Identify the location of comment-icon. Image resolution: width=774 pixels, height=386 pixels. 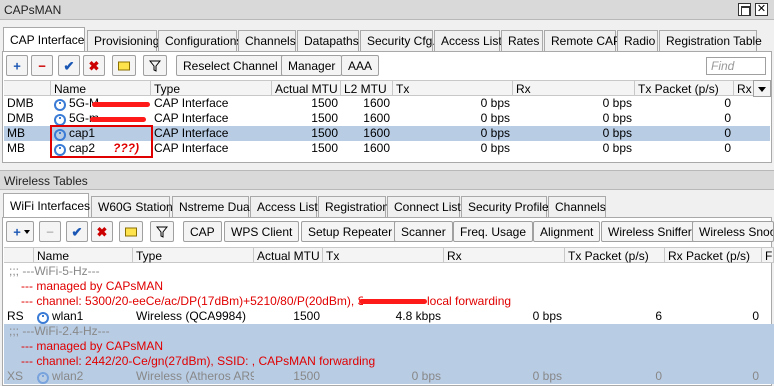
(131, 231).